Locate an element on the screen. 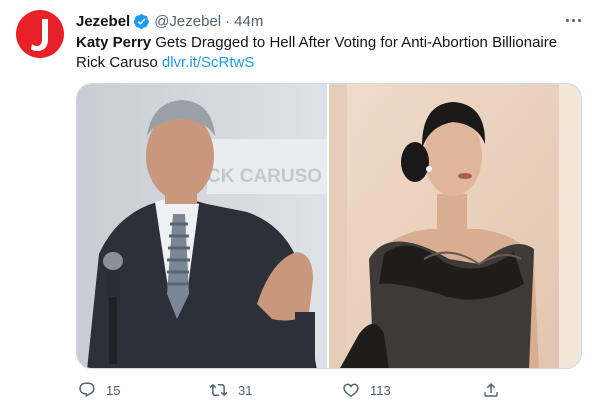 This screenshot has height=413, width=592. more-options-icon is located at coordinates (573, 20).